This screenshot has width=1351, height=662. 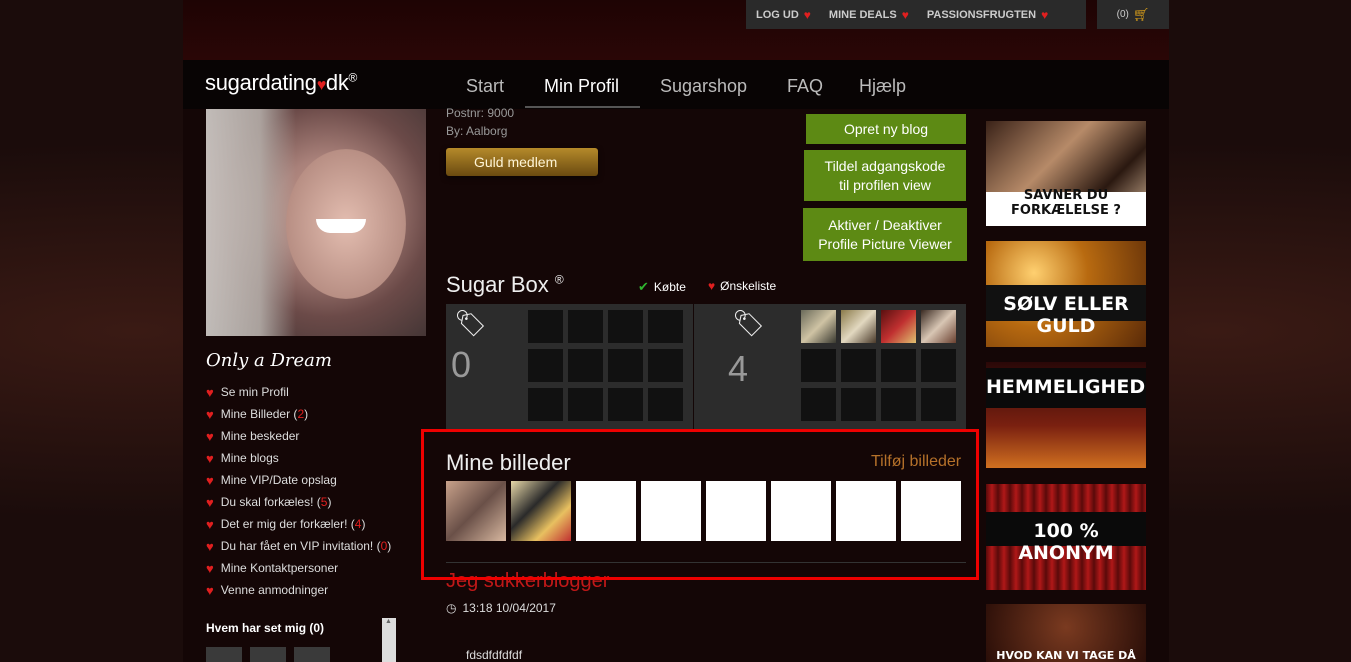 I want to click on who-viewed-me-heading: Hvem har set mig (0), so click(x=265, y=628).